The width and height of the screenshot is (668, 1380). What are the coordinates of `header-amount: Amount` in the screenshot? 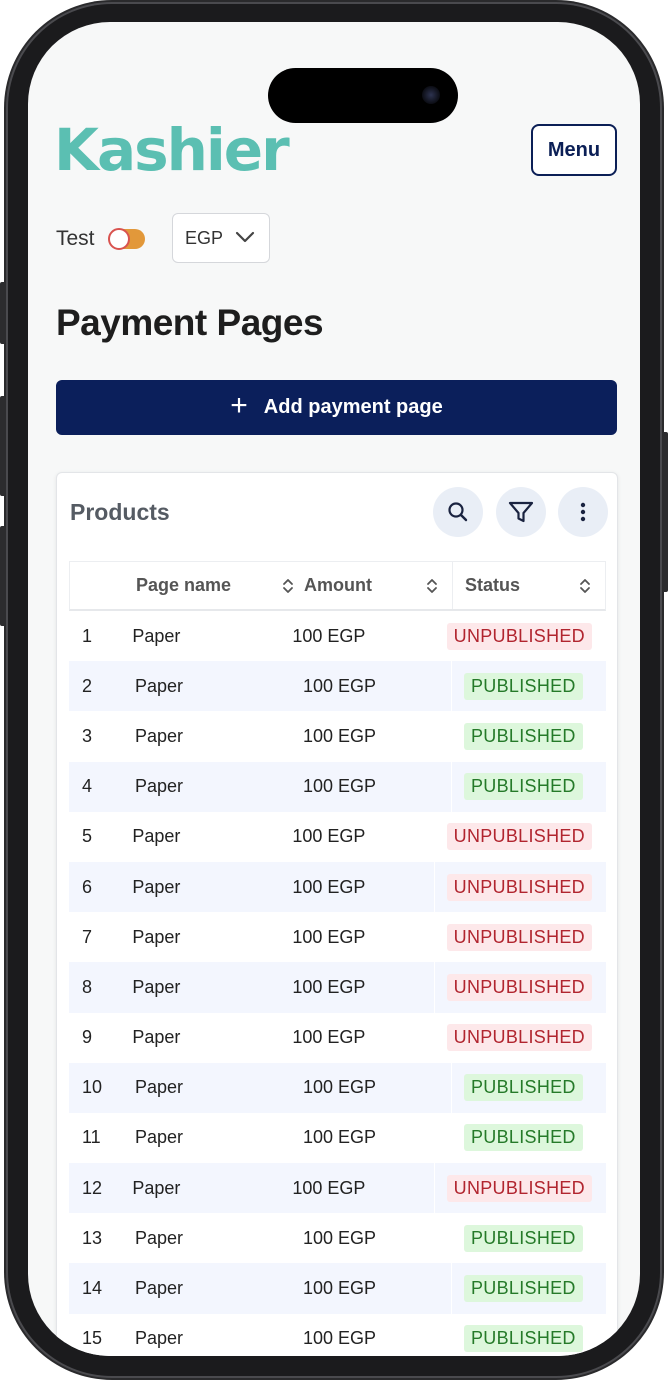 It's located at (378, 585).